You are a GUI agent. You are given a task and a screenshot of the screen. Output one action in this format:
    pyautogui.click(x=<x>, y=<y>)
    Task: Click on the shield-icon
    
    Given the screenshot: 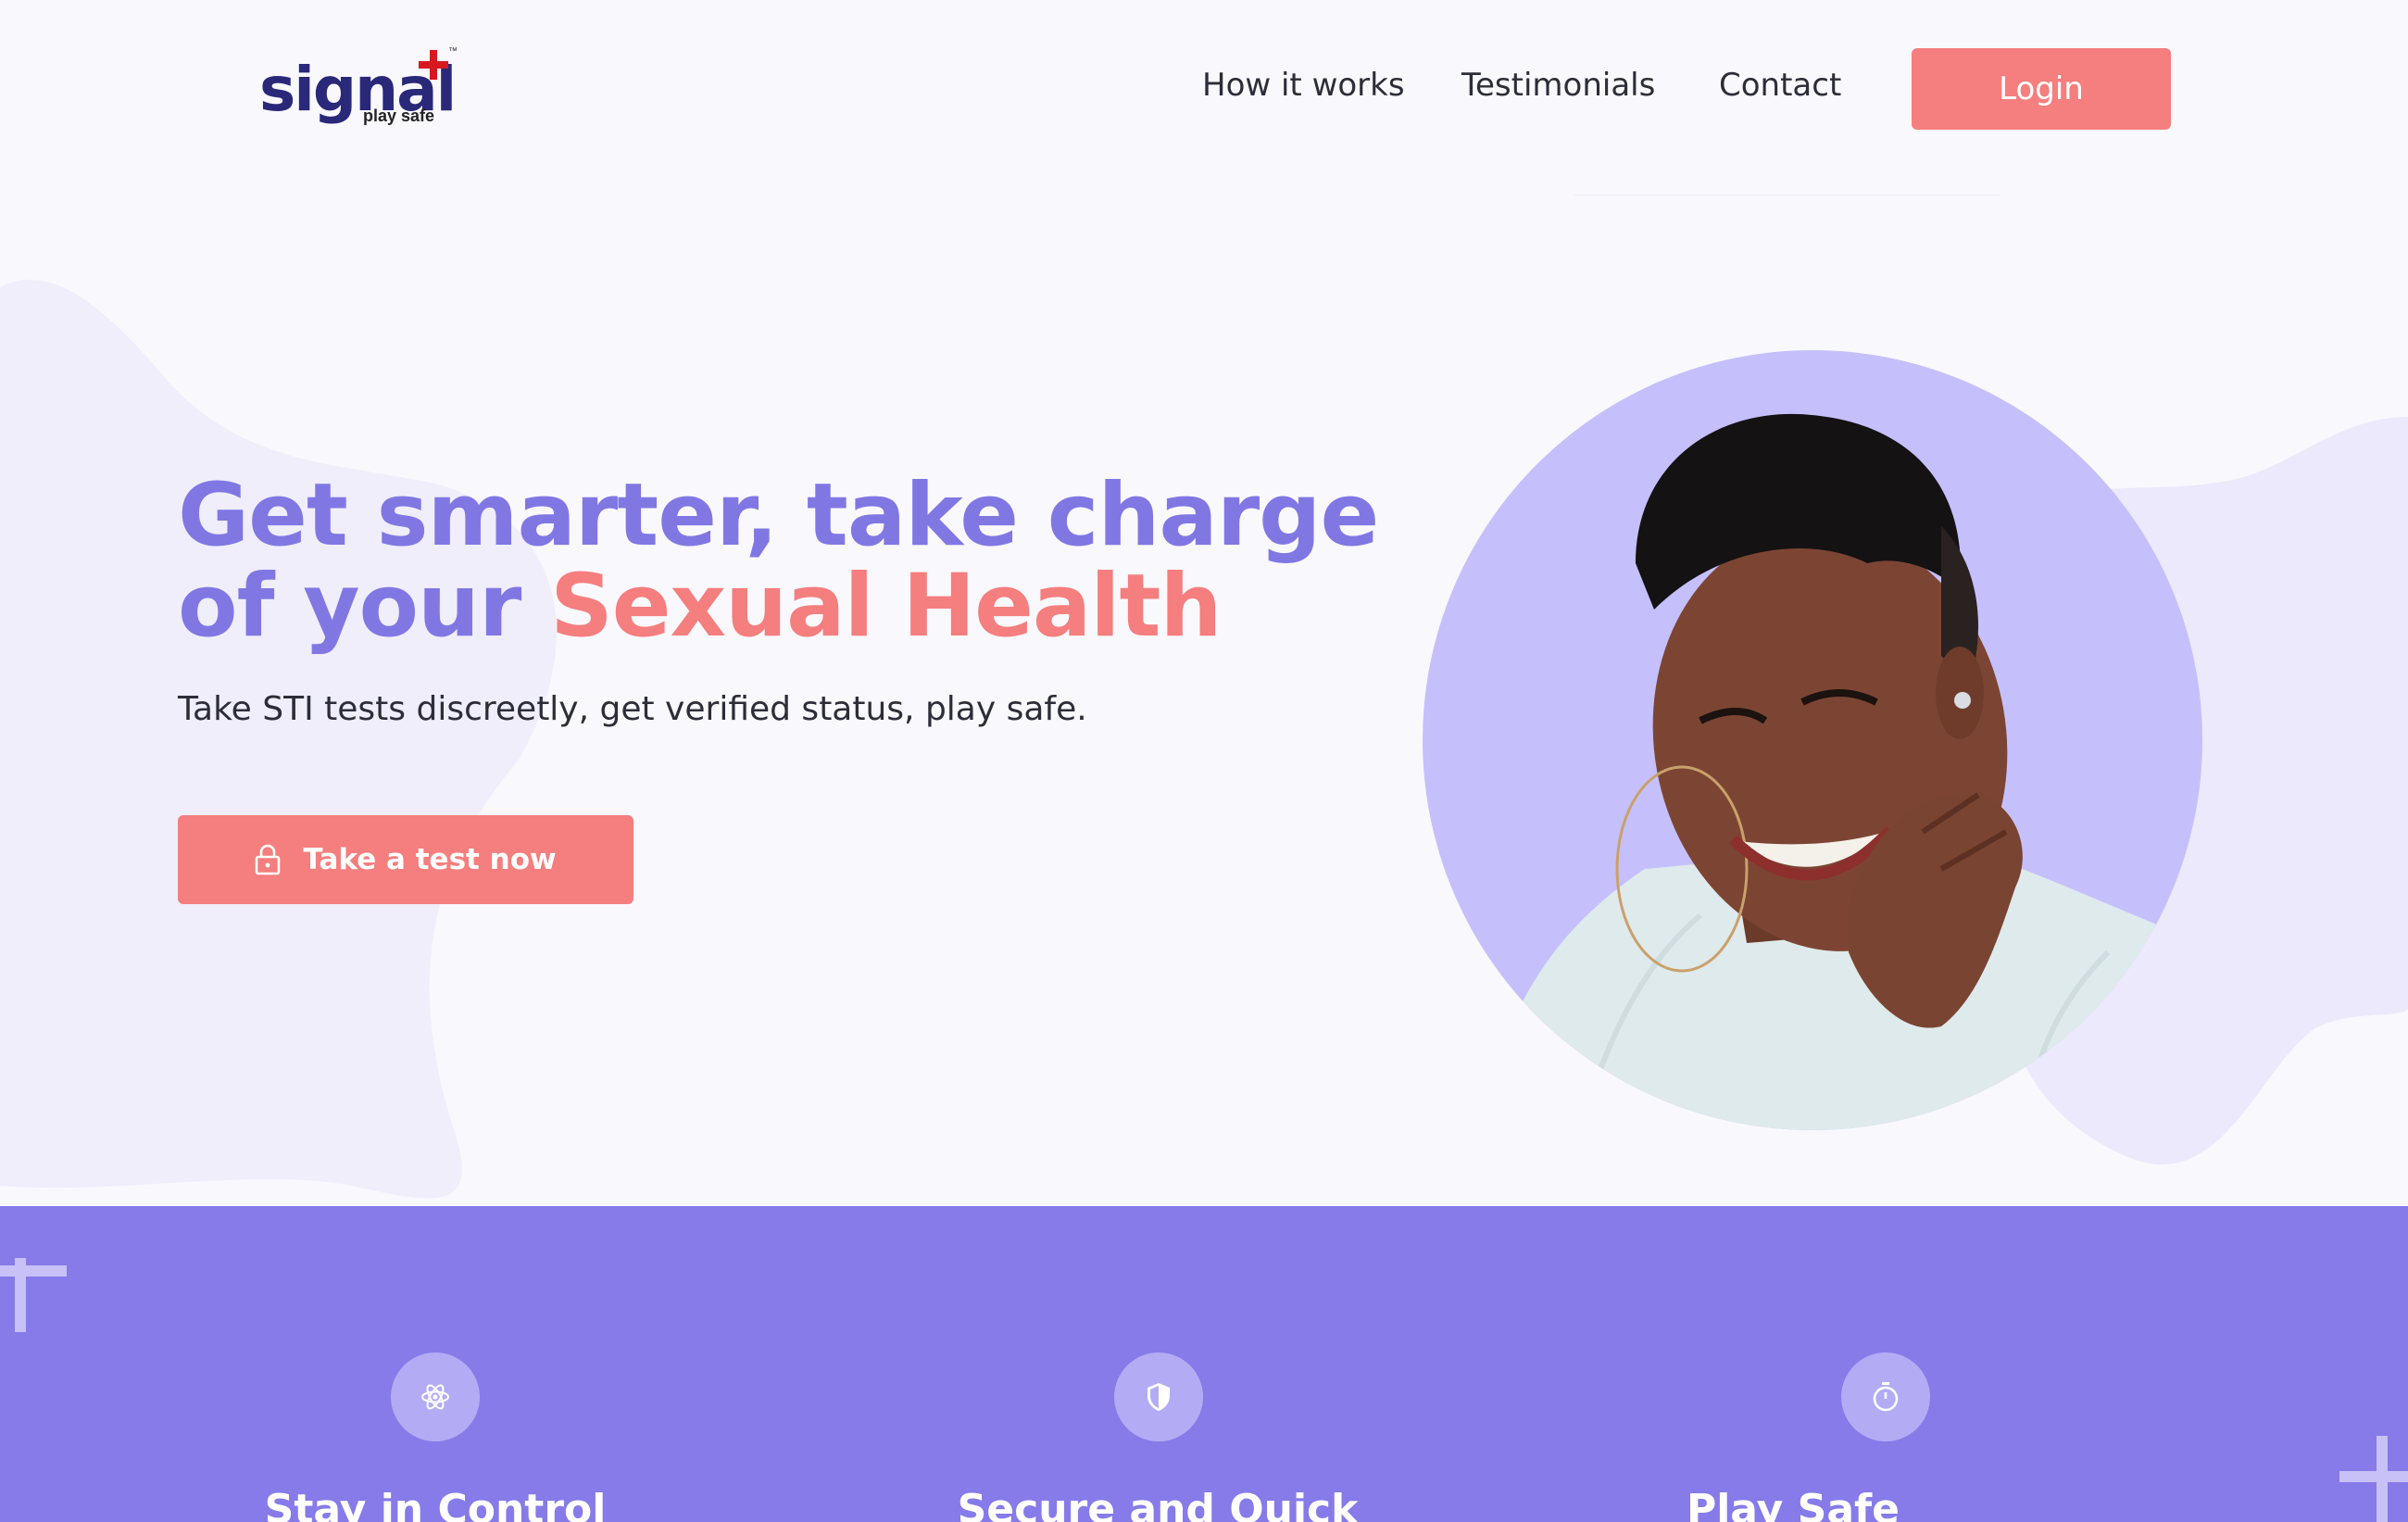 What is the action you would take?
    pyautogui.click(x=1158, y=1396)
    